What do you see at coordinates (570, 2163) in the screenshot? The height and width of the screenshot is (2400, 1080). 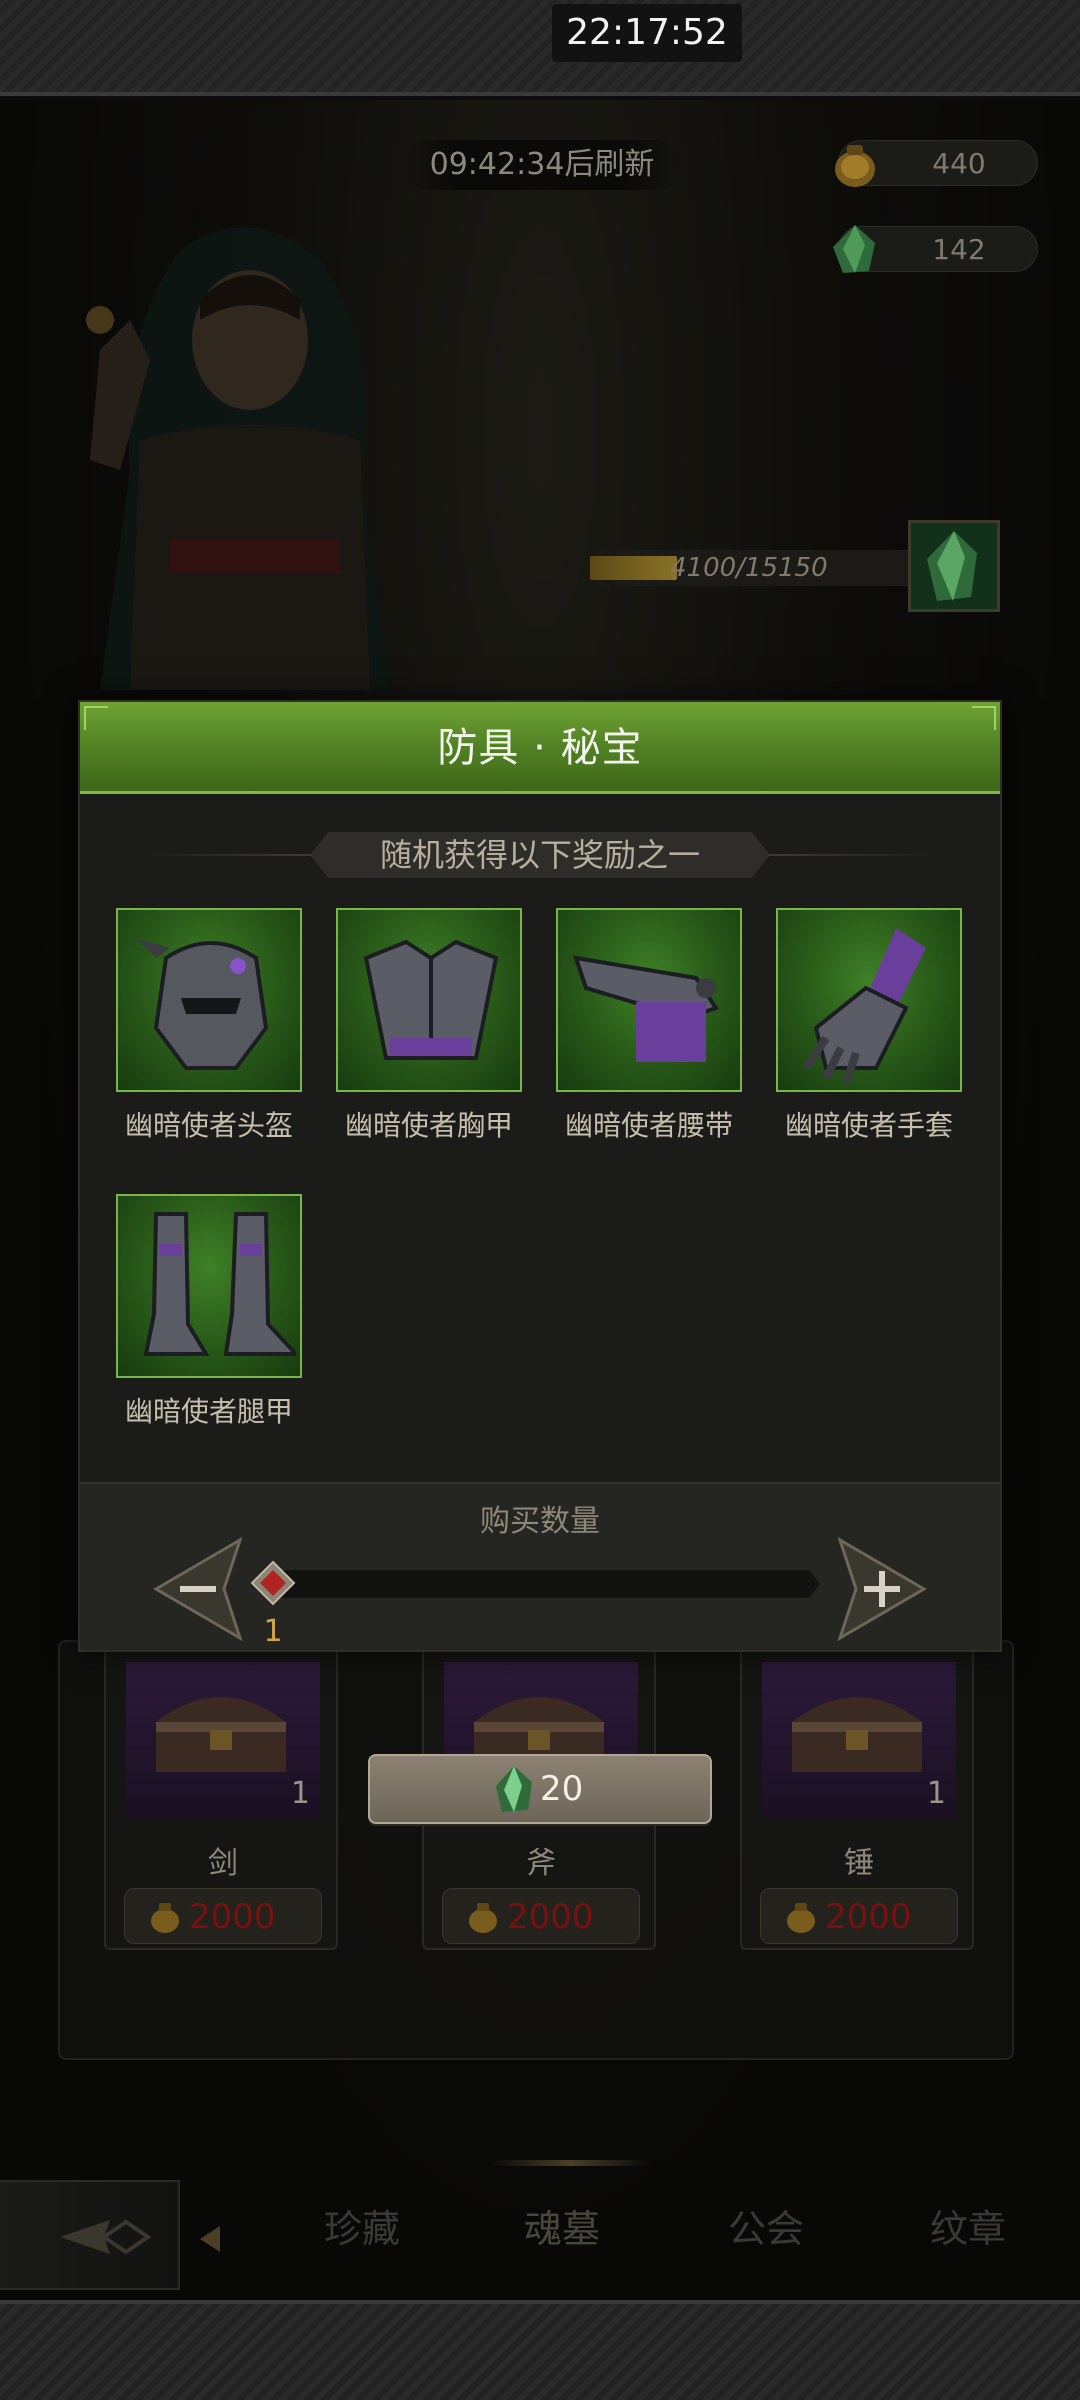 I see `nav-active-indicator` at bounding box center [570, 2163].